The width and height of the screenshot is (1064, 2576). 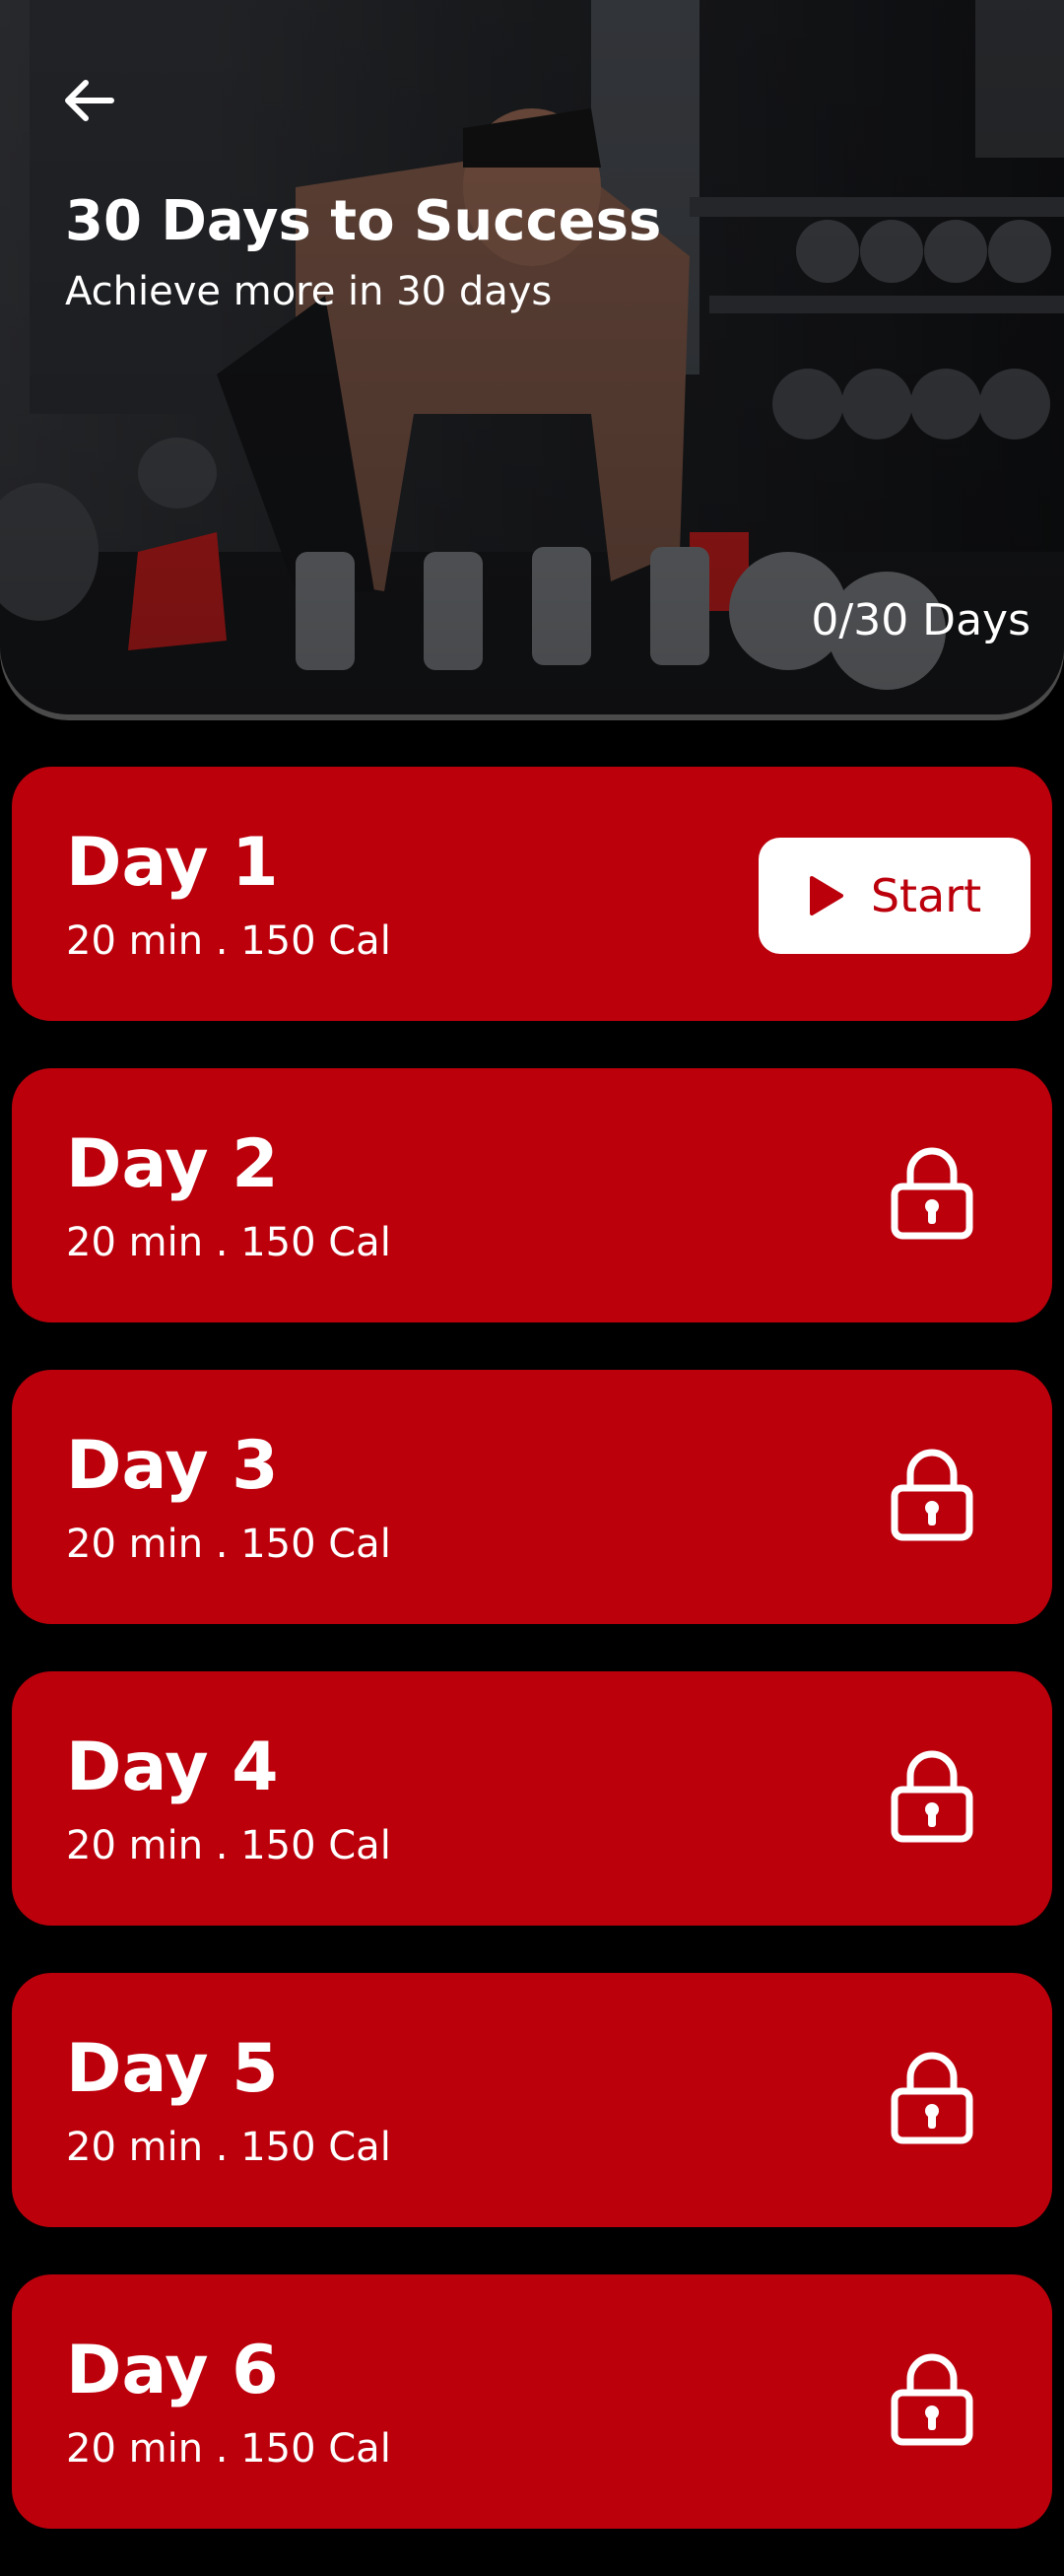 I want to click on day-card-6: Day 6 20 min . 150 Cal, so click(x=532, y=2401).